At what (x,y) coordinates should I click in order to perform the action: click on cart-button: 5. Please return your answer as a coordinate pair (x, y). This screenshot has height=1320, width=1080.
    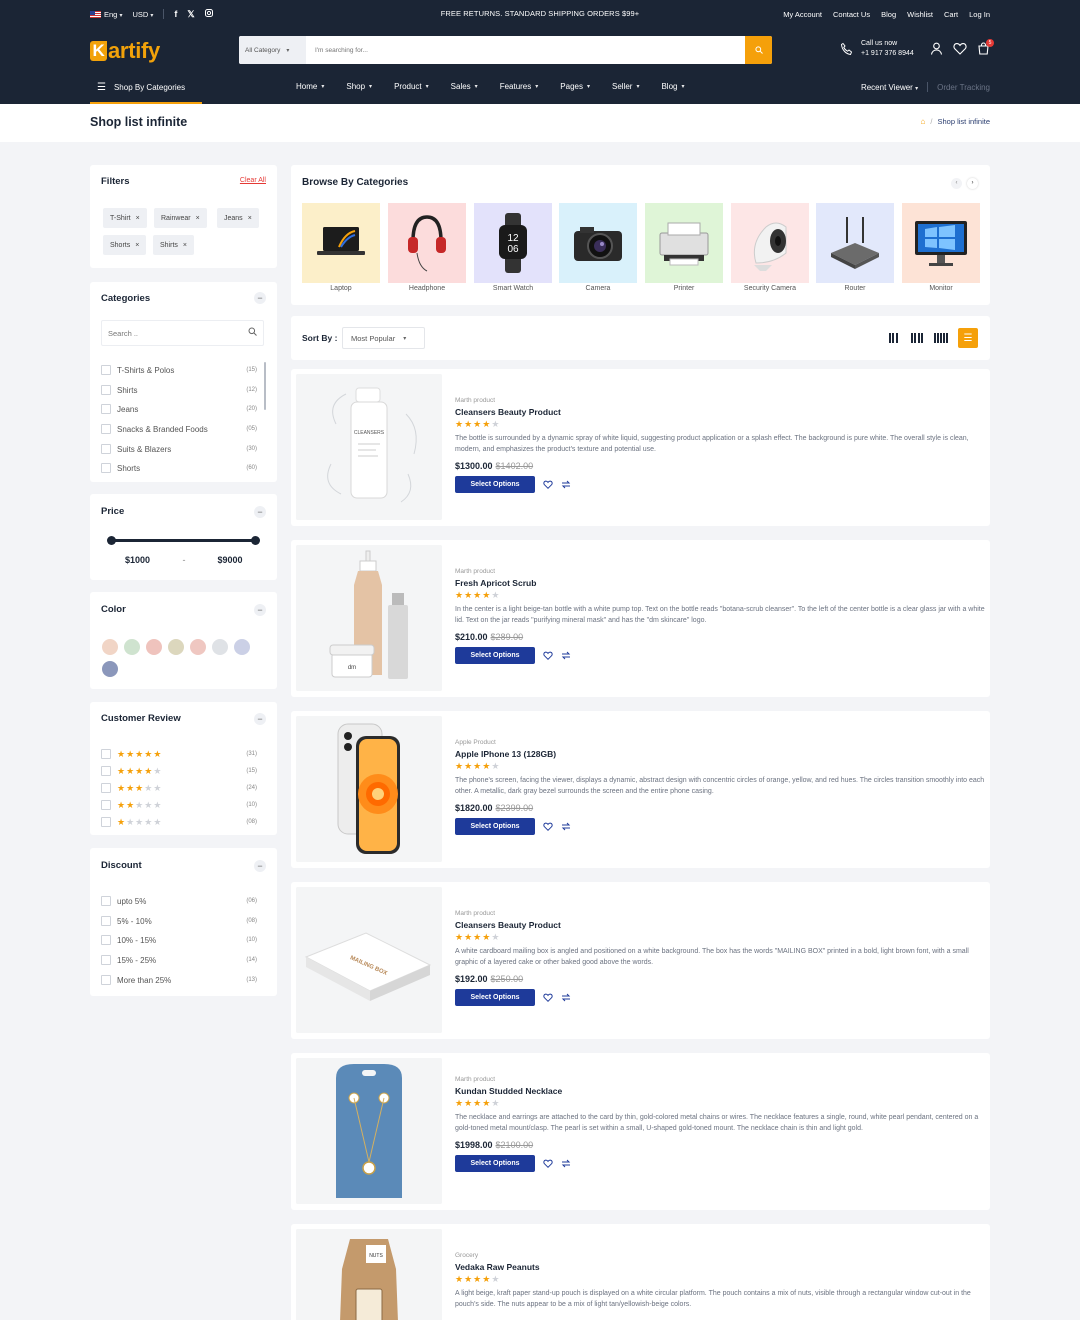
    Looking at the image, I should click on (985, 48).